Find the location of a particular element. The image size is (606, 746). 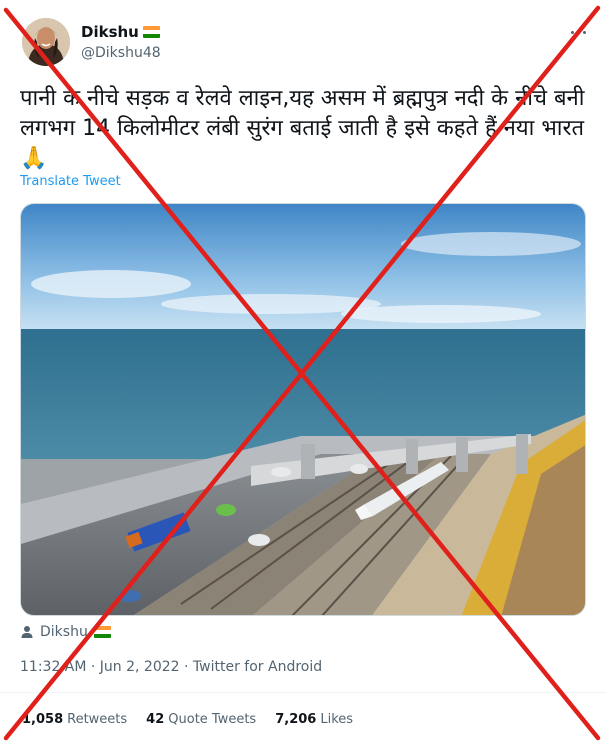

via-name: Dikshu is located at coordinates (64, 632).